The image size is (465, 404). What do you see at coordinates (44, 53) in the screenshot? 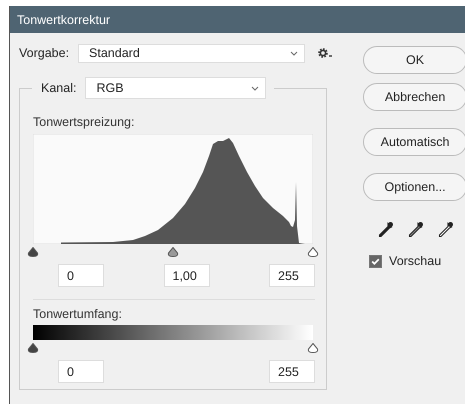
I see `preset-label: Vorgabe:` at bounding box center [44, 53].